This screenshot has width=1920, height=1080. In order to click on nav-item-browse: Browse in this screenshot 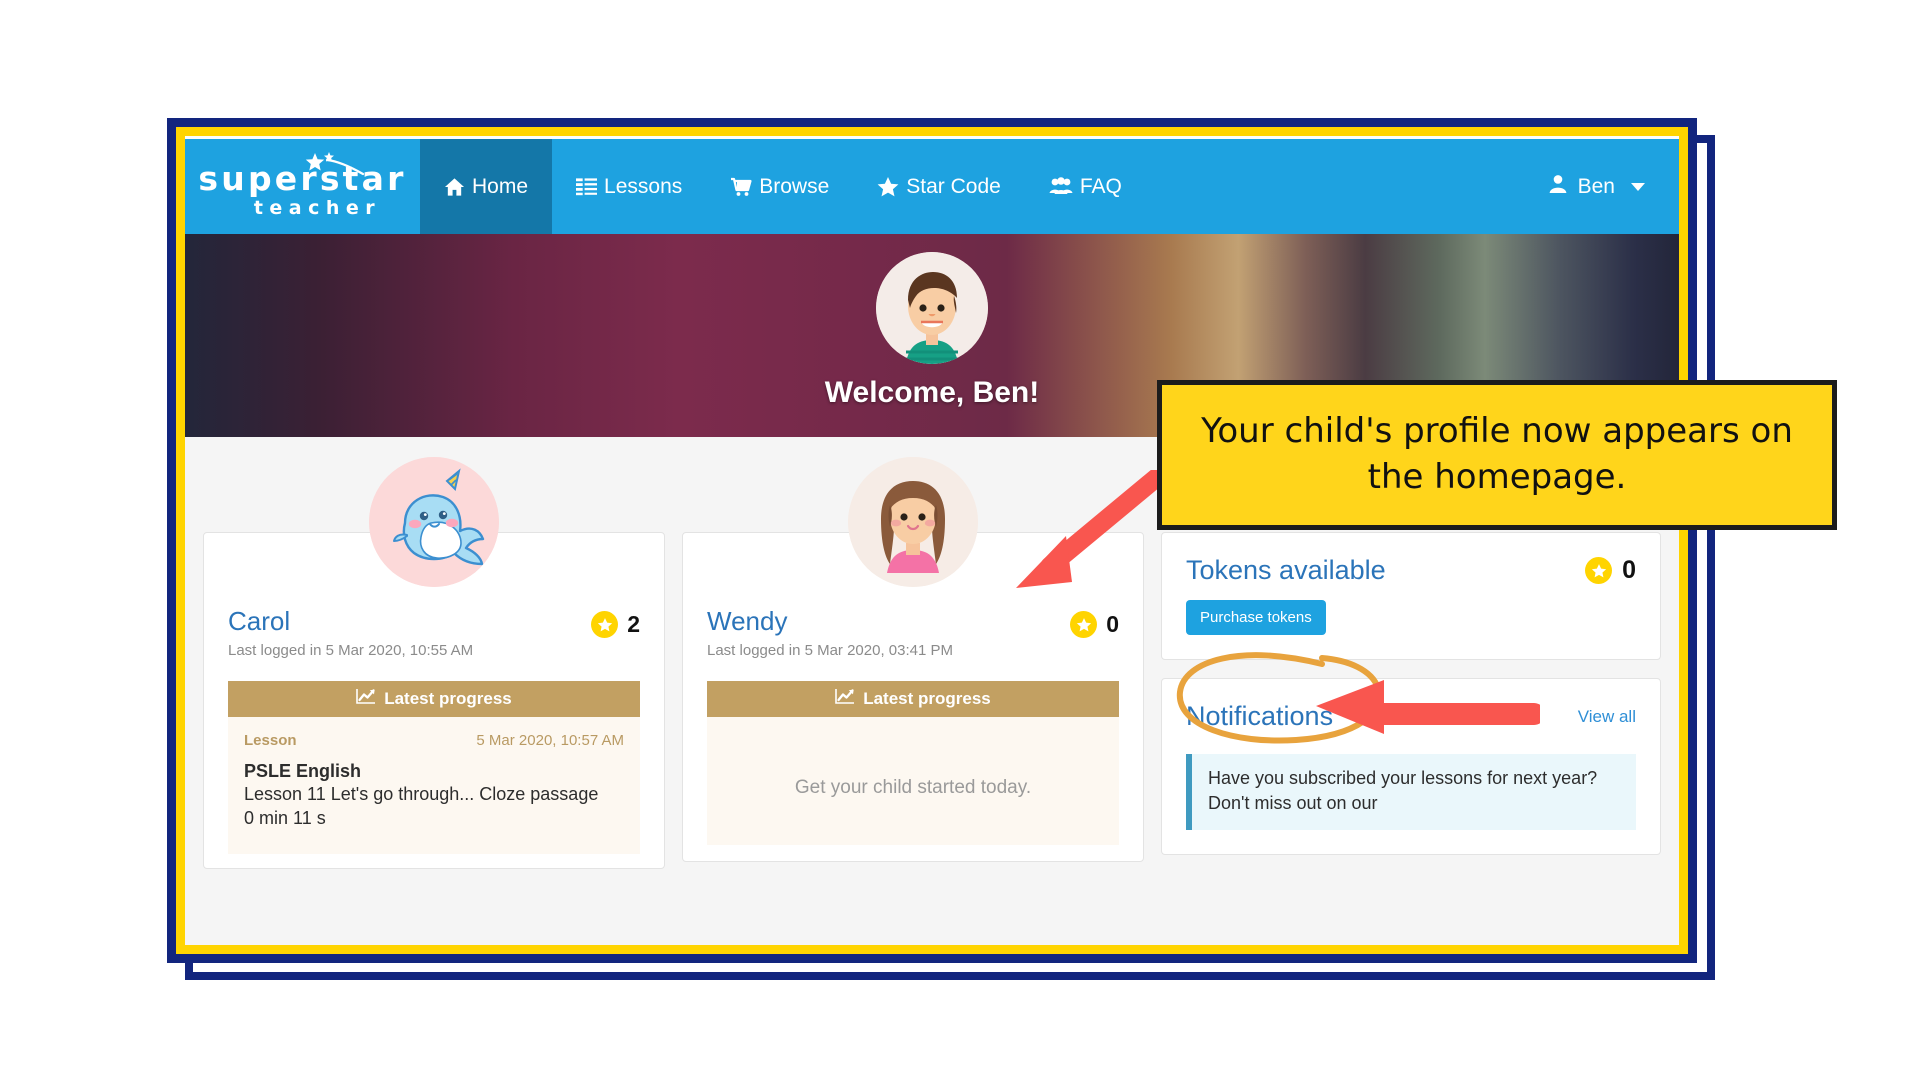, I will do `click(779, 186)`.